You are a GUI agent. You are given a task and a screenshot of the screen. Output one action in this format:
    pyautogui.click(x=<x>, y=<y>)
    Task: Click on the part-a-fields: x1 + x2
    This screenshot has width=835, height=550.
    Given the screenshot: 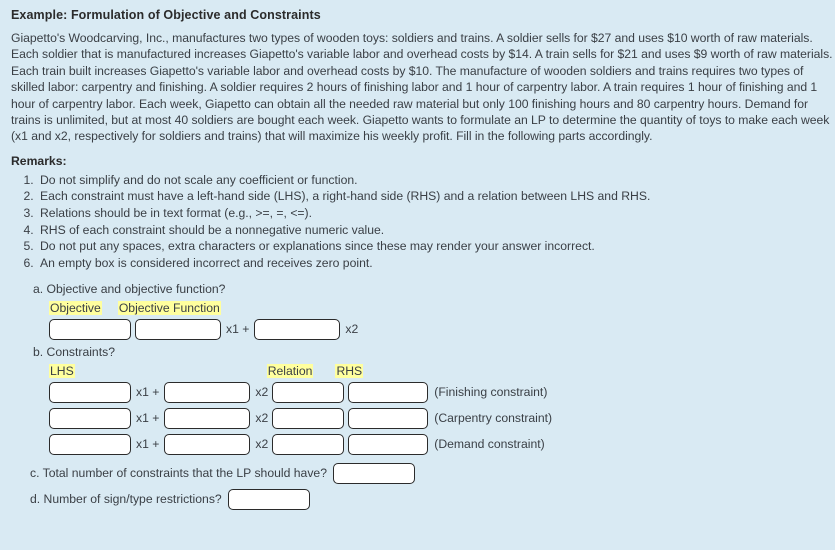 What is the action you would take?
    pyautogui.click(x=438, y=329)
    